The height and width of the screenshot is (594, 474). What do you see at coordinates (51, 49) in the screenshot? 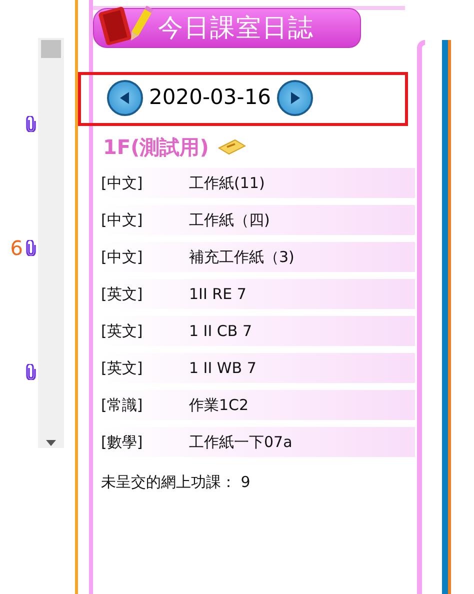
I see `scrollbar-thumb` at bounding box center [51, 49].